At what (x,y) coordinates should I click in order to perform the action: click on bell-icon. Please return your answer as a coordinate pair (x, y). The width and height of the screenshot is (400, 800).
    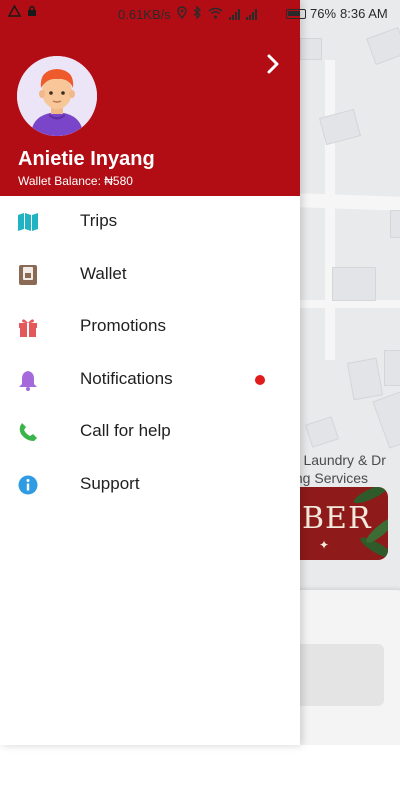
    Looking at the image, I should click on (28, 380).